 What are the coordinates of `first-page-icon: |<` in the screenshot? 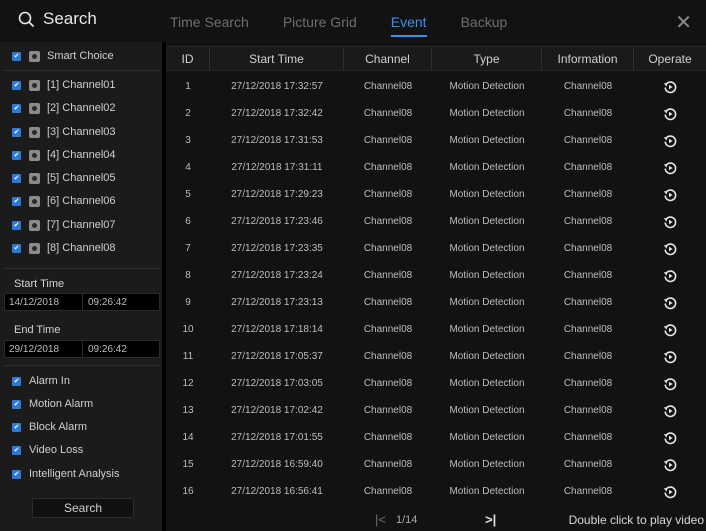 It's located at (380, 519).